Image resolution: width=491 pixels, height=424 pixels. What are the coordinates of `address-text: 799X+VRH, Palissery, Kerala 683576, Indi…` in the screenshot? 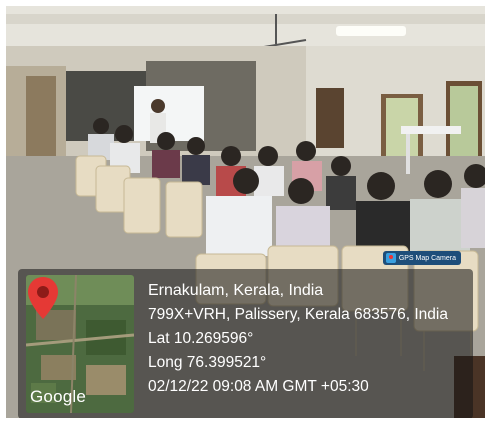 It's located at (298, 314).